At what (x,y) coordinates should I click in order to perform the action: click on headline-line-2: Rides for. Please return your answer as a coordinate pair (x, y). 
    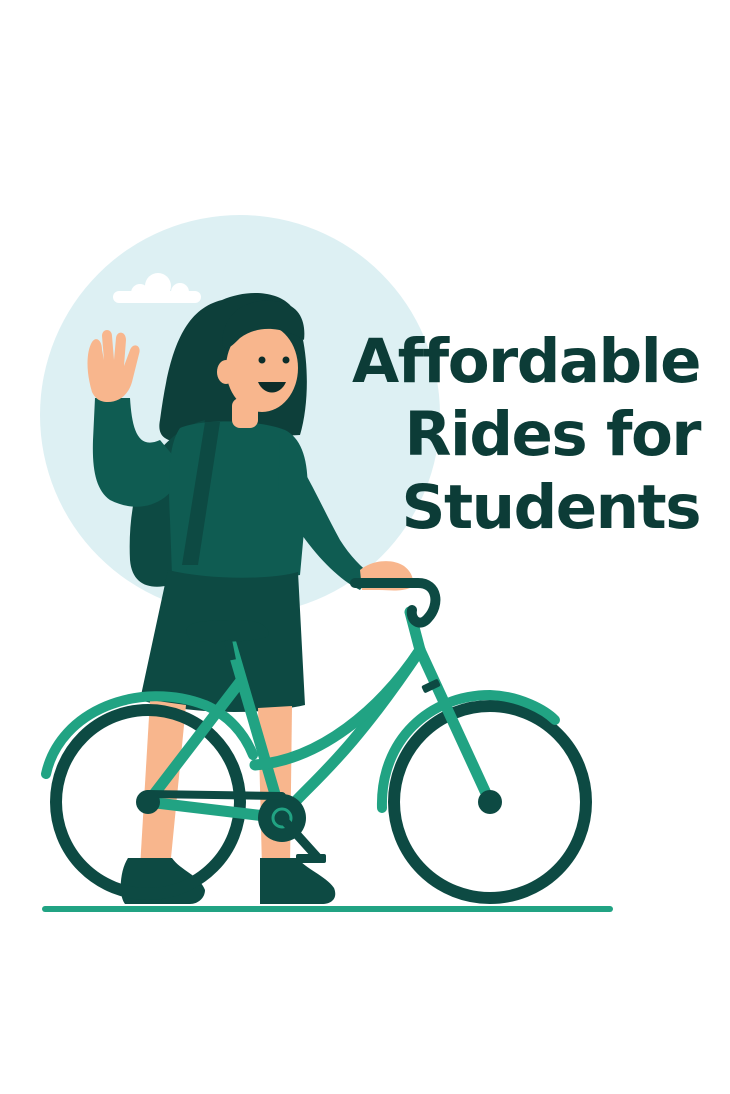
    Looking at the image, I should click on (553, 434).